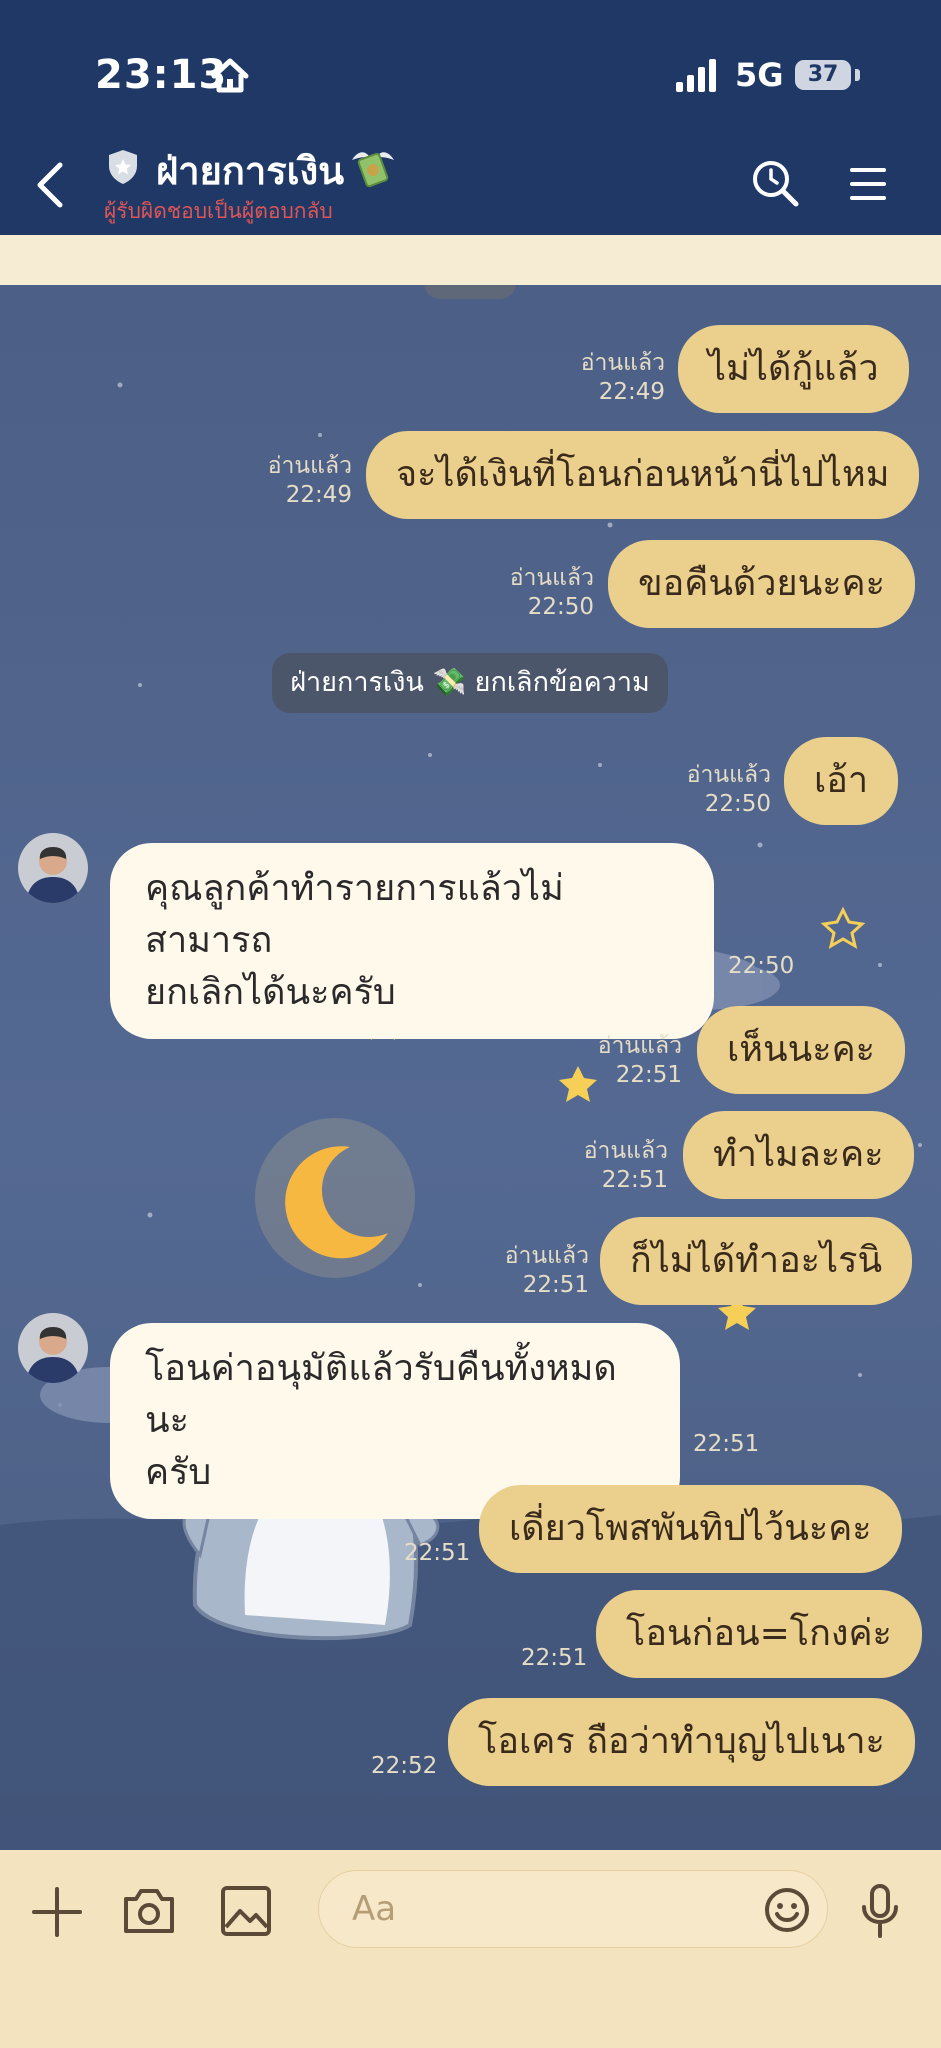  I want to click on message-line: ยกเลิกได้นะครับ, so click(270, 992).